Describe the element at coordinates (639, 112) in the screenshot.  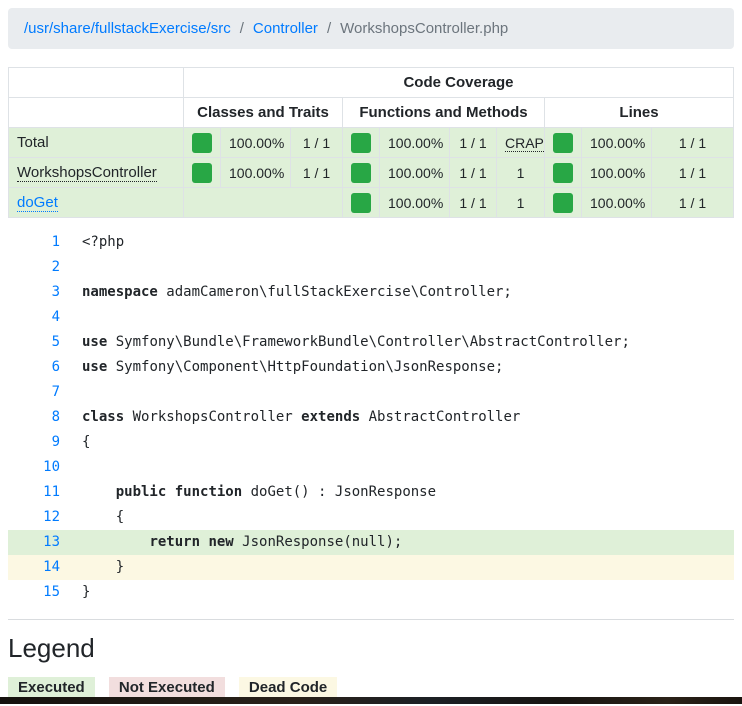
I see `column-header-lines: Lines` at that location.